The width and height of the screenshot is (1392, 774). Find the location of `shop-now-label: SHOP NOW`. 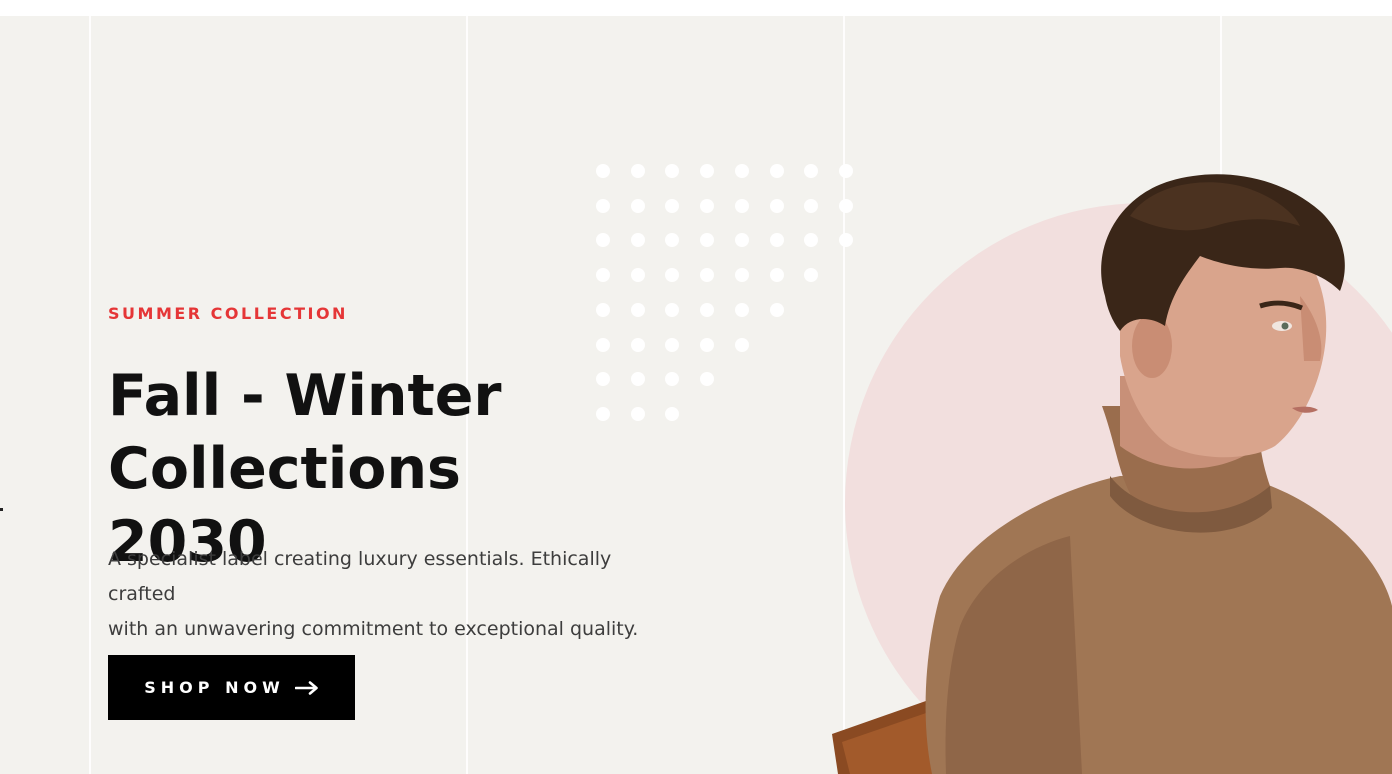

shop-now-label: SHOP NOW is located at coordinates (214, 687).